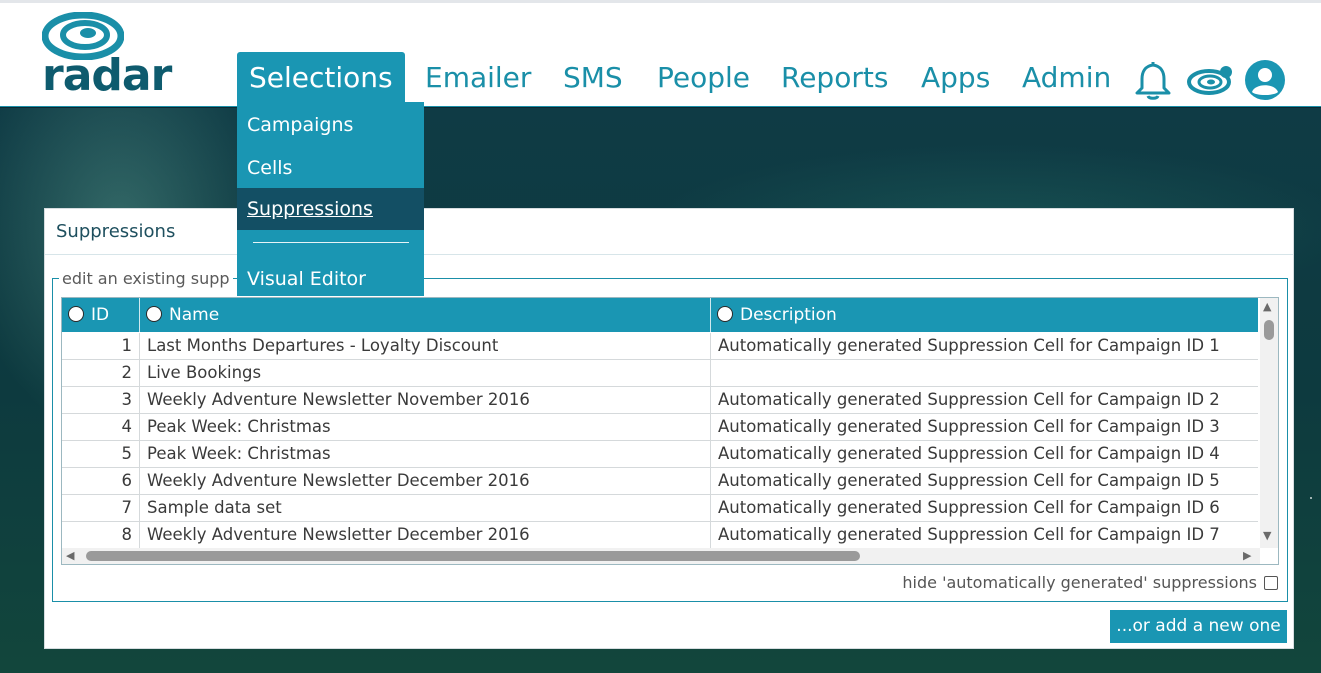  Describe the element at coordinates (330, 209) in the screenshot. I see `menu-item-suppressions: Suppressions` at that location.